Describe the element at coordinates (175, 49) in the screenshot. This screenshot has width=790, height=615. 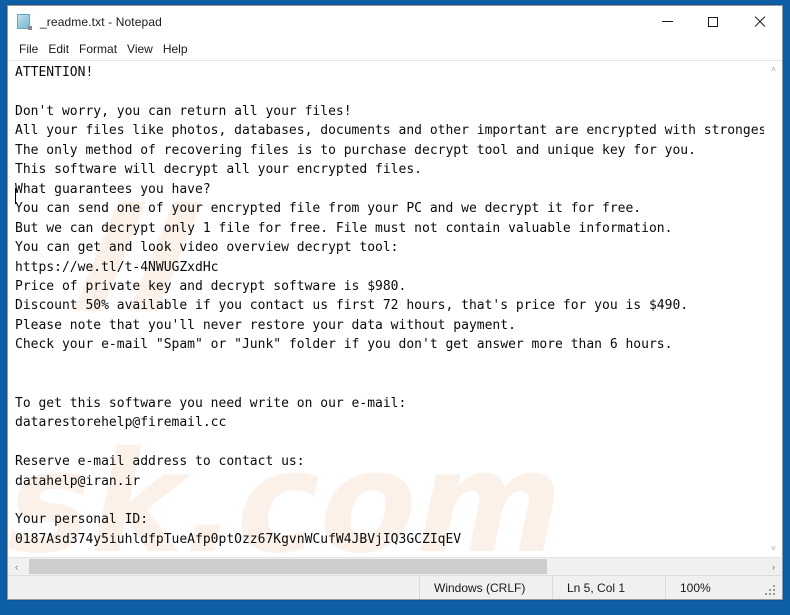
I see `menu-item-help: Help` at that location.